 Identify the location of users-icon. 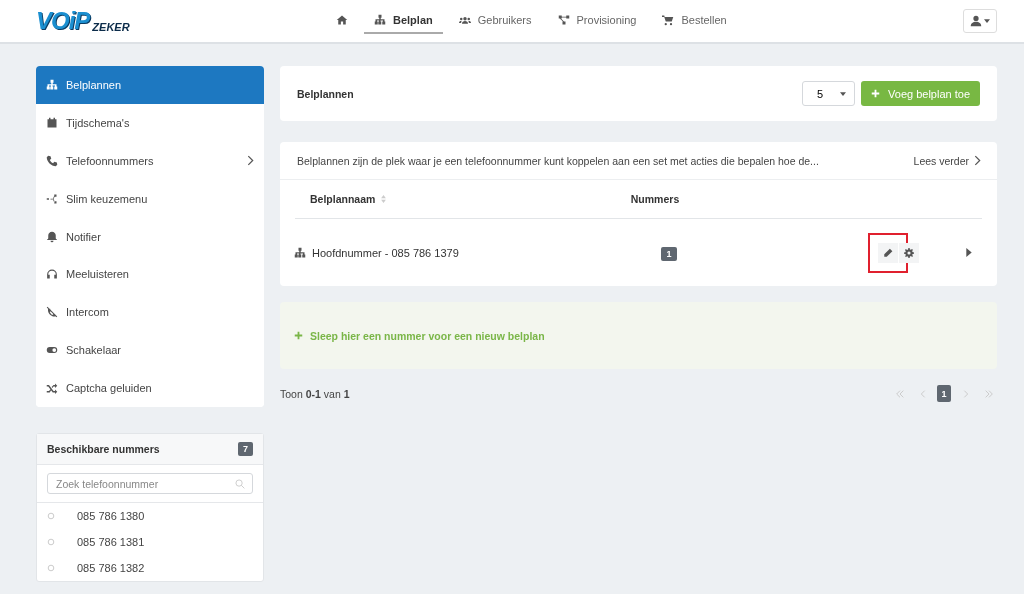
(464, 20).